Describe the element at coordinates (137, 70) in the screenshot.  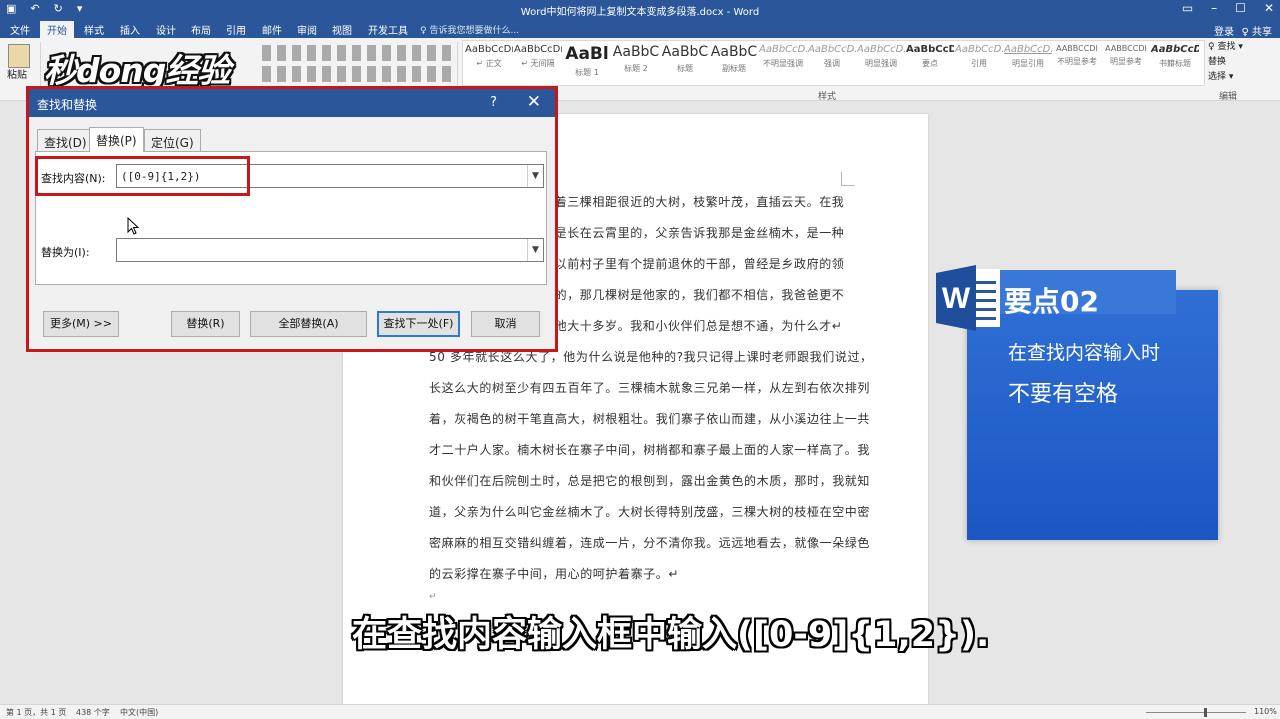
I see `site-logo: 秒dong经验` at that location.